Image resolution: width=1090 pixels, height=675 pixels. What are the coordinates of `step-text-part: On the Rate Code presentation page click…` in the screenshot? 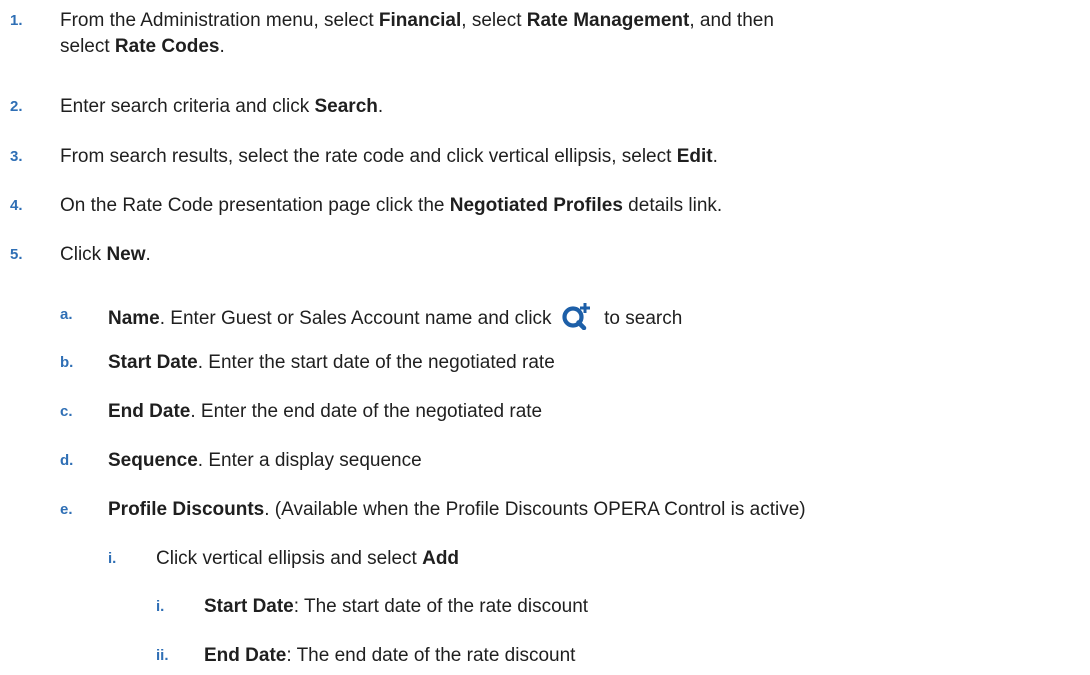 It's located at (255, 205).